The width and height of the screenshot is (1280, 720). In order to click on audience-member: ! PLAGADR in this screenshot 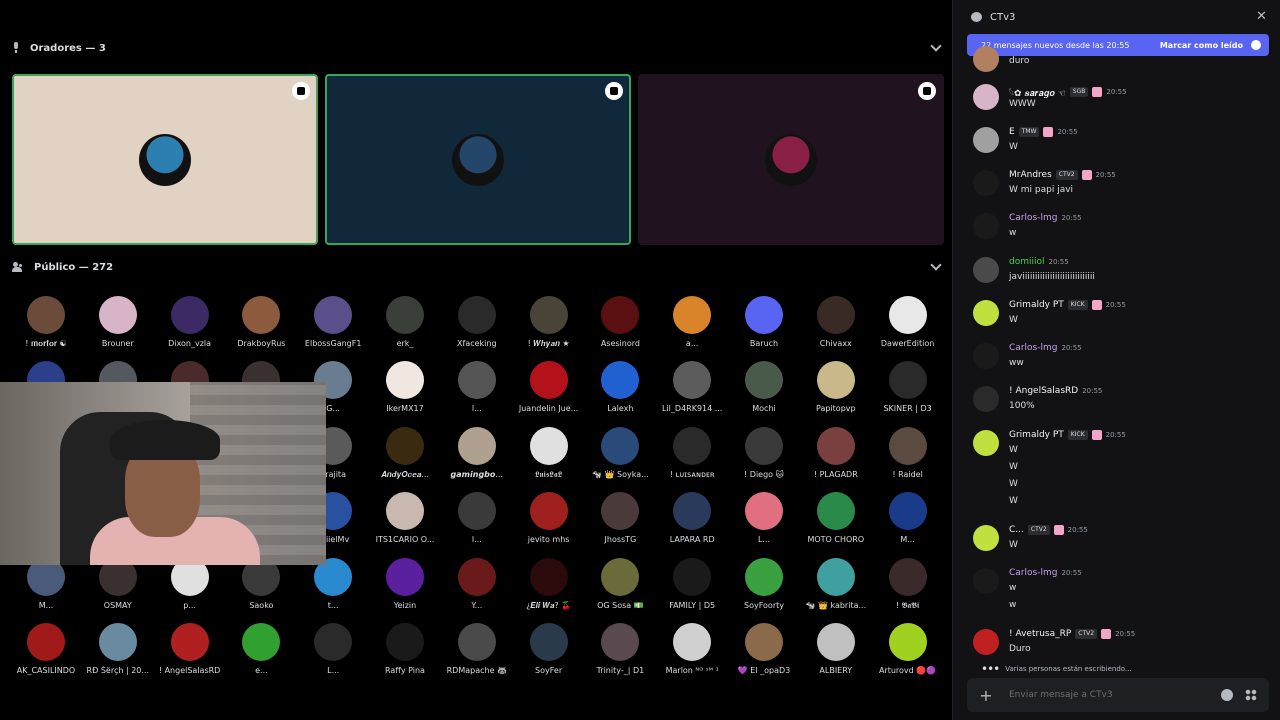, I will do `click(836, 456)`.